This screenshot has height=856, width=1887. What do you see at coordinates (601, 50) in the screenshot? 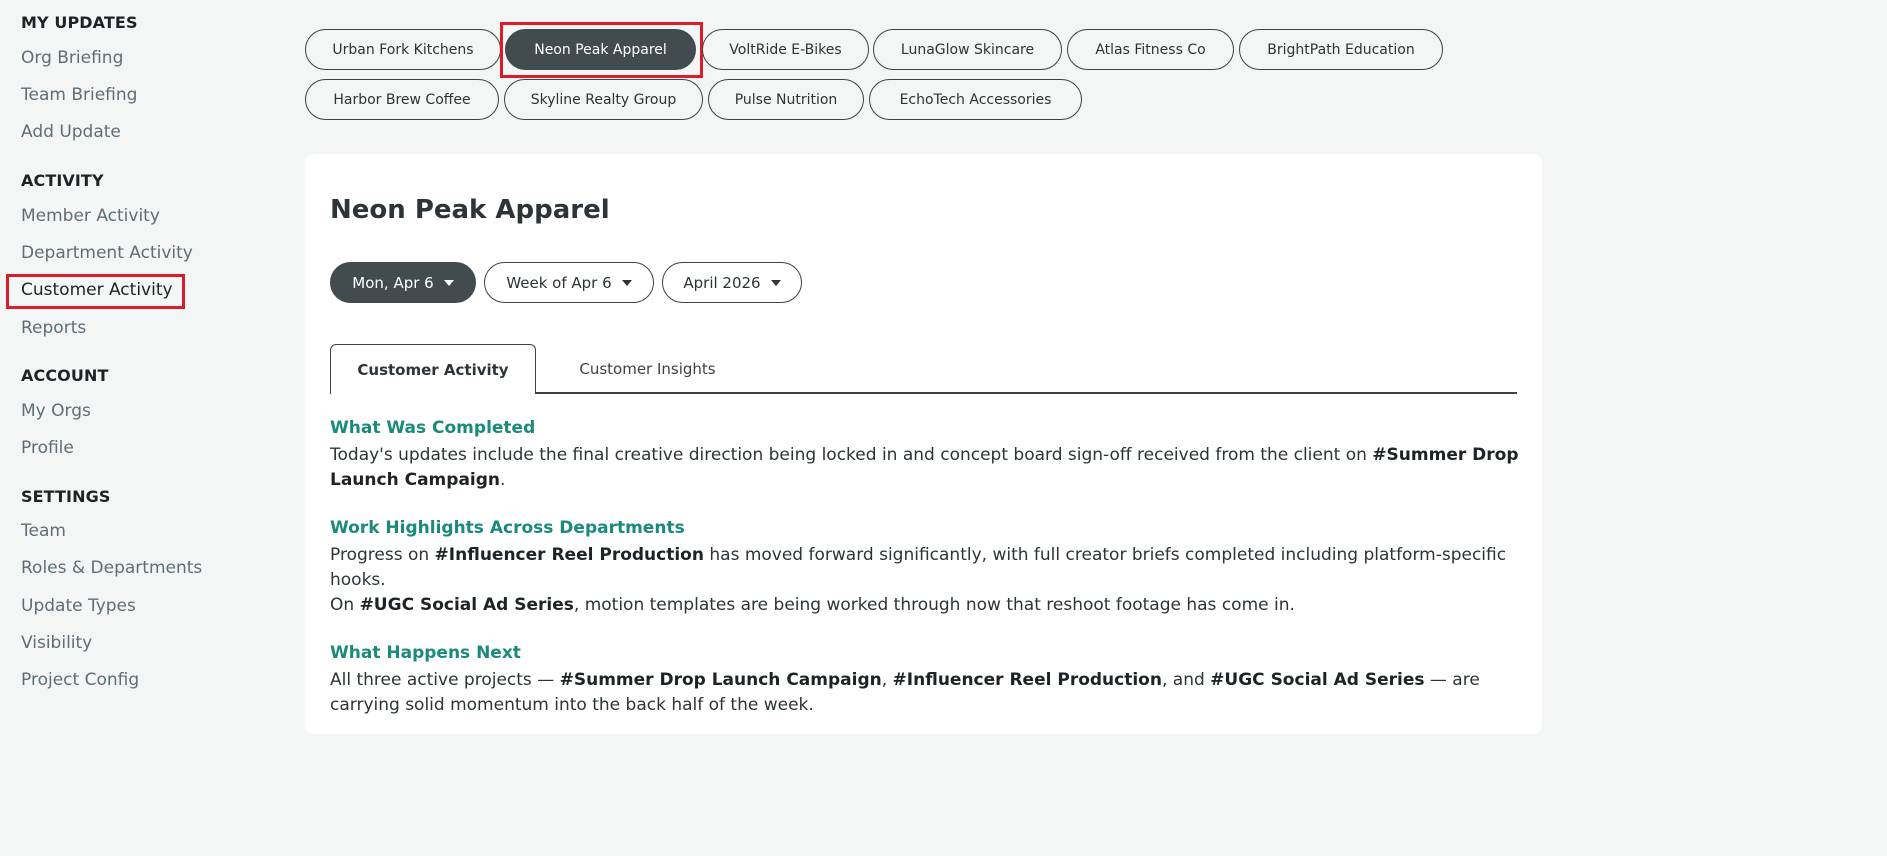
I see `selected-chip-highlight-box` at bounding box center [601, 50].